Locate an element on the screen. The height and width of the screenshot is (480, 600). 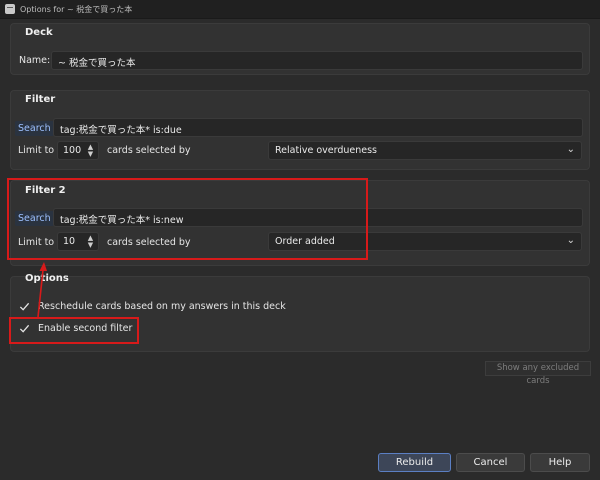
filter1-limit-label: Limit to is located at coordinates (36, 150).